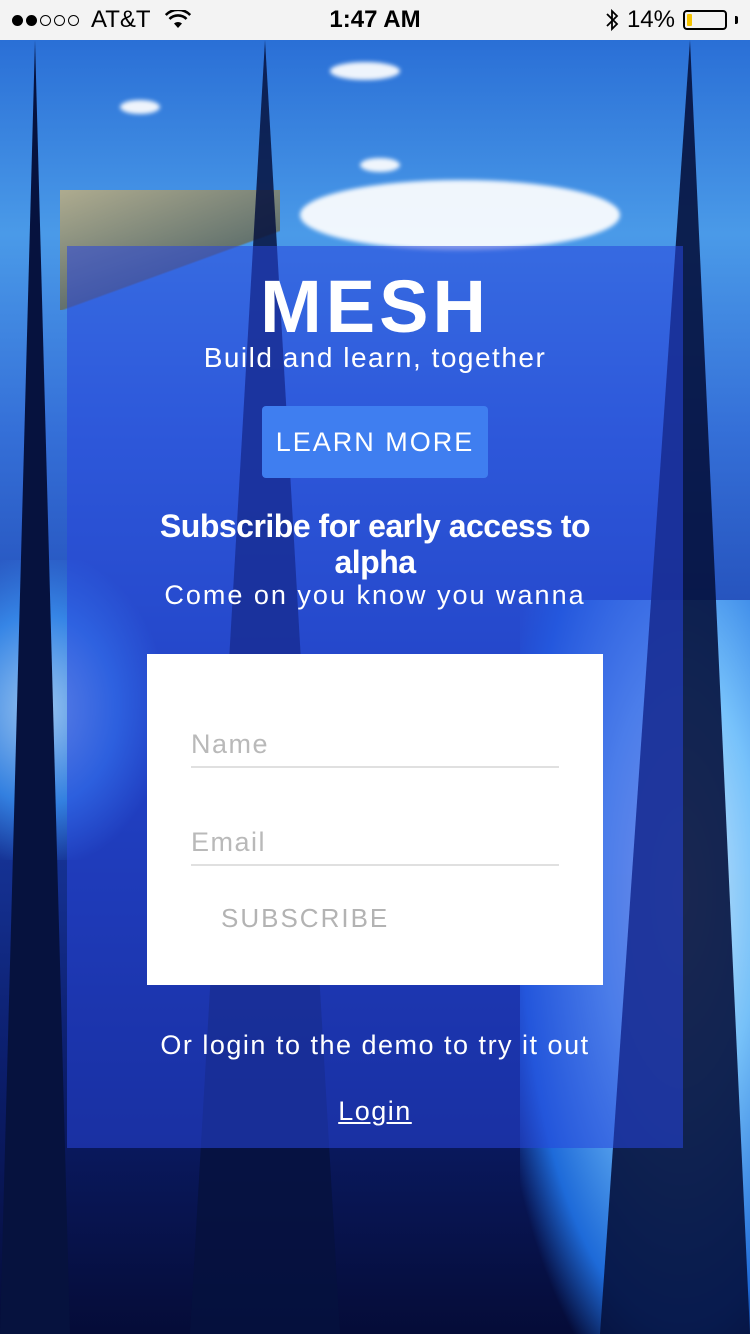  What do you see at coordinates (375, 357) in the screenshot?
I see `brand-tagline: Build and learn, together` at bounding box center [375, 357].